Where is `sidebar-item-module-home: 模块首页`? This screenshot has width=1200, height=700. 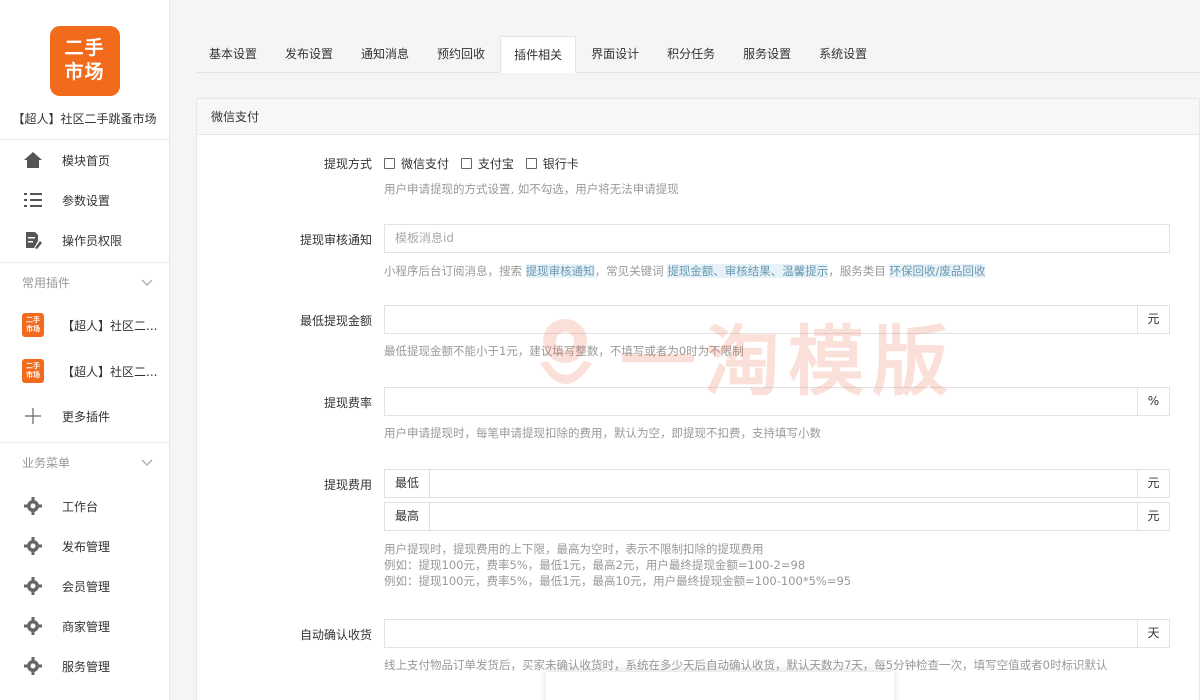 sidebar-item-module-home: 模块首页 is located at coordinates (84, 160).